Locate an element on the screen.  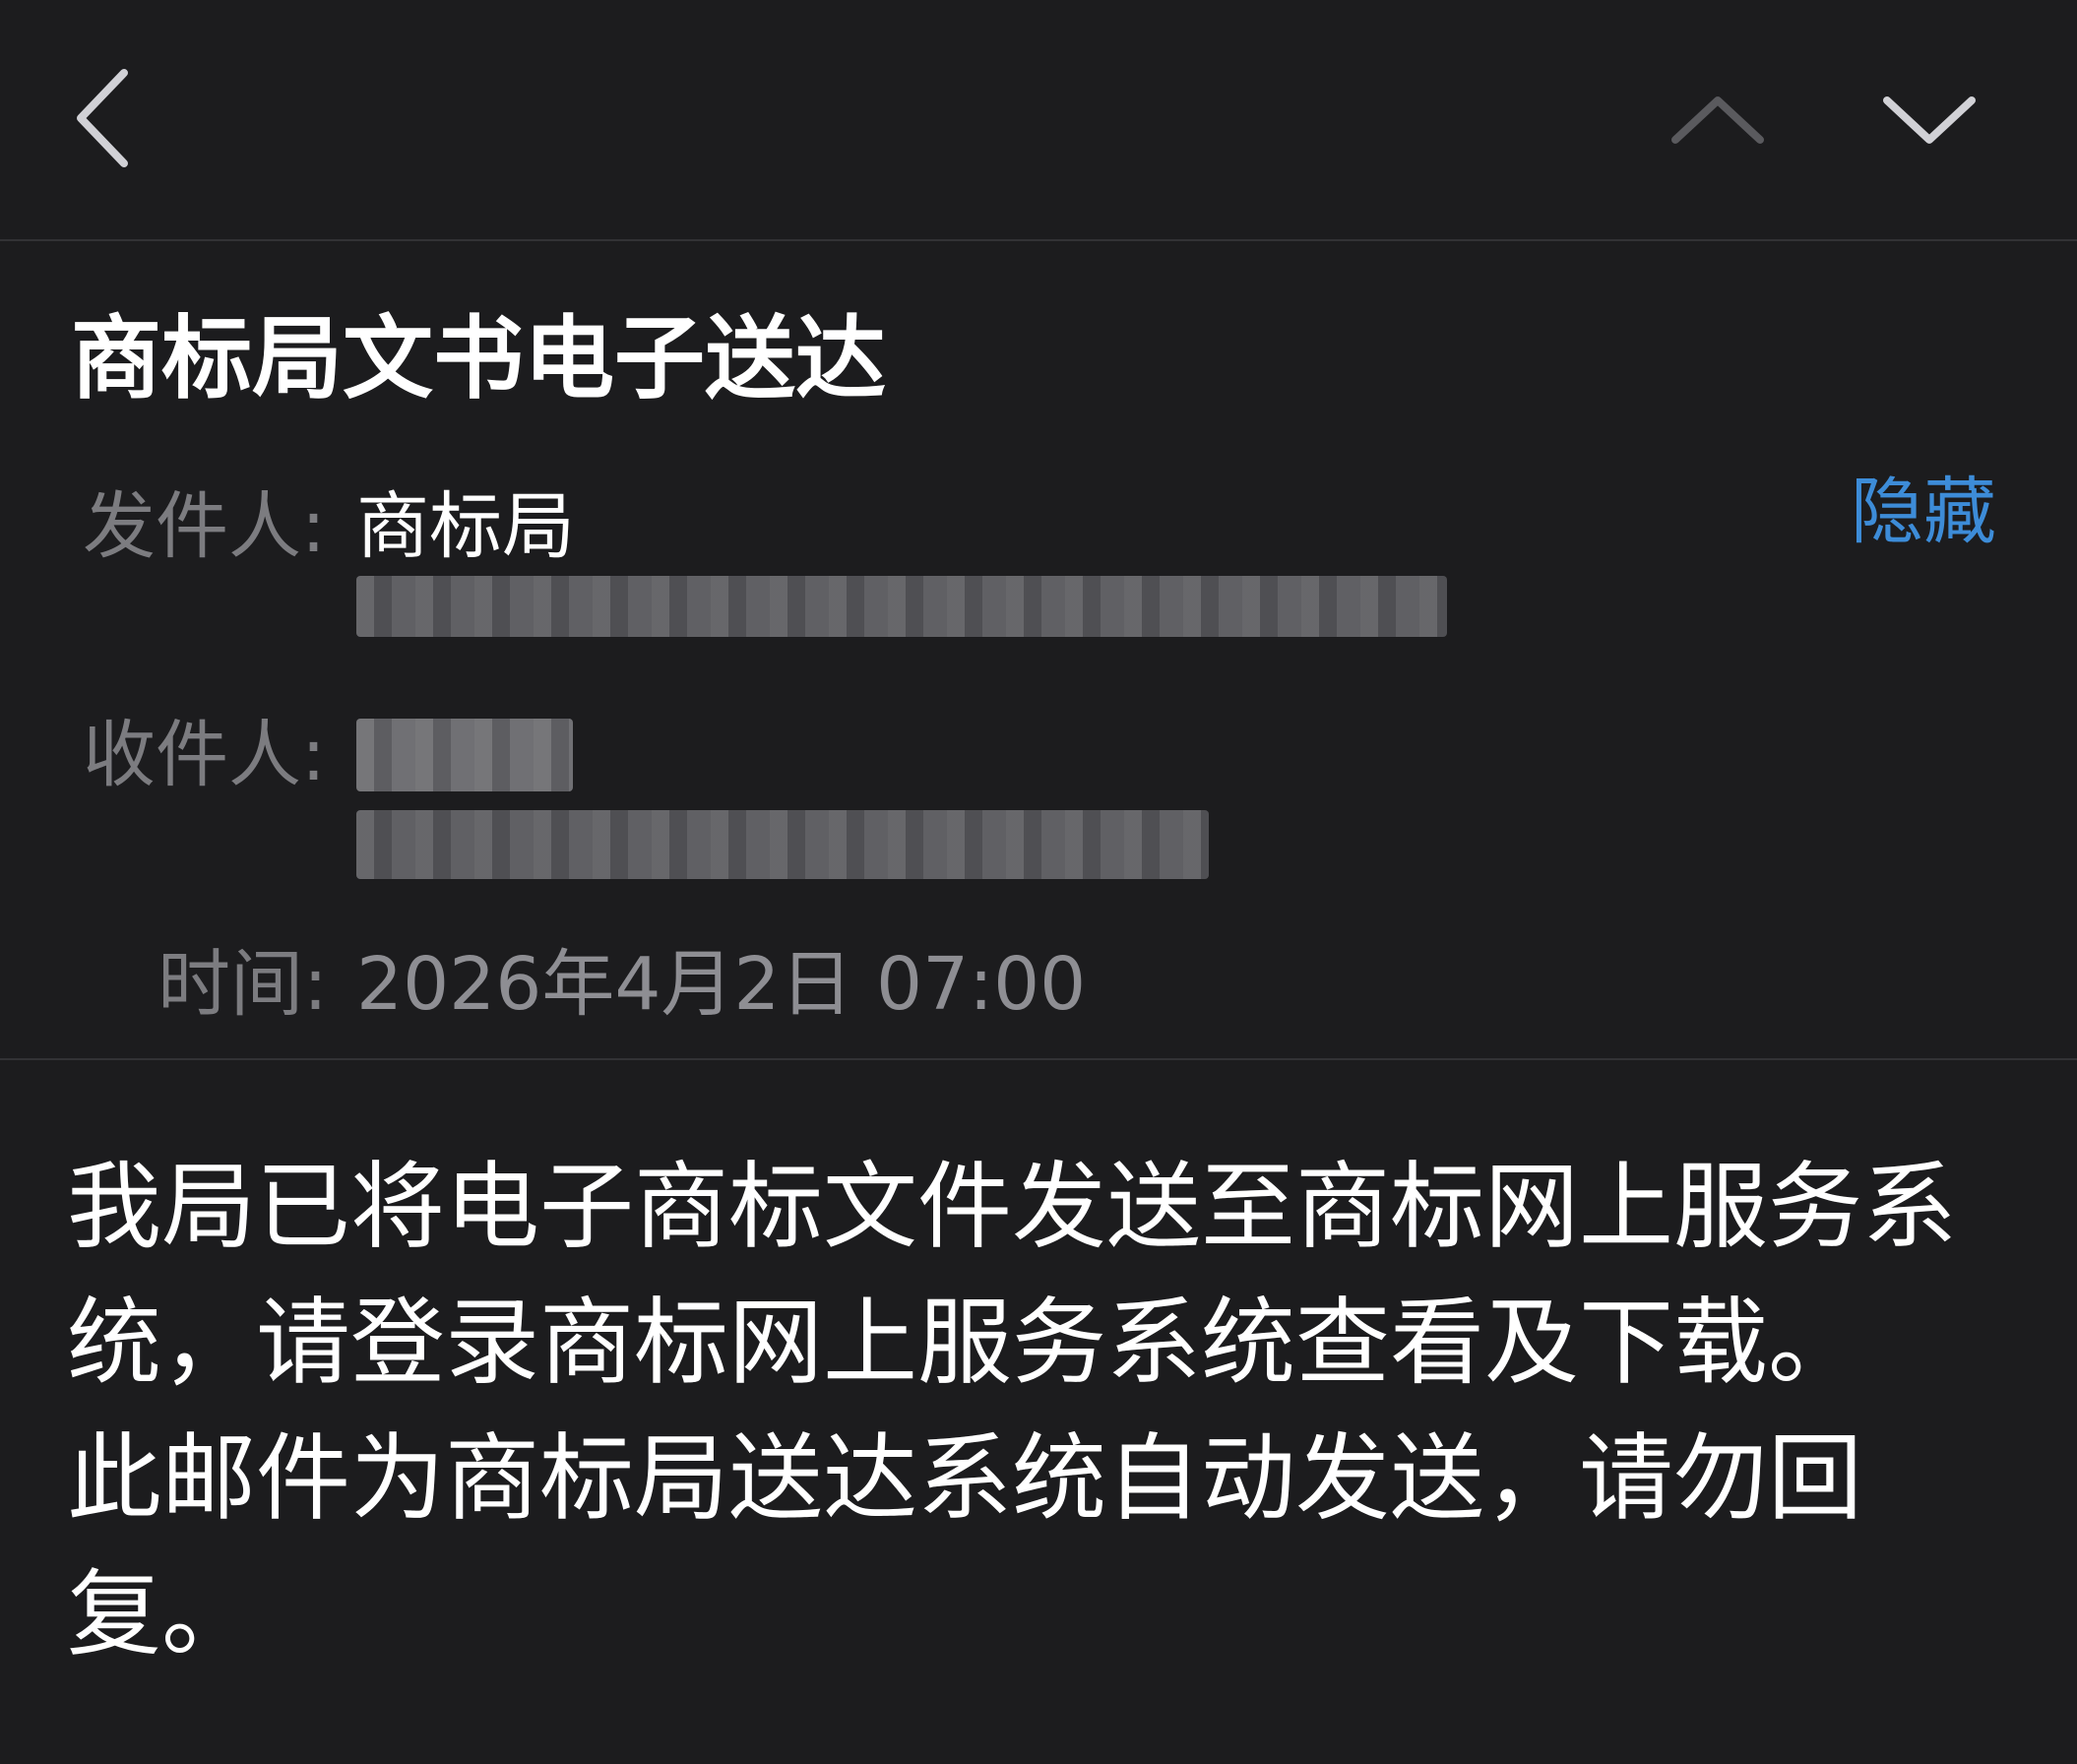
time-value: 2026年4月2日 07:00 is located at coordinates (721, 984).